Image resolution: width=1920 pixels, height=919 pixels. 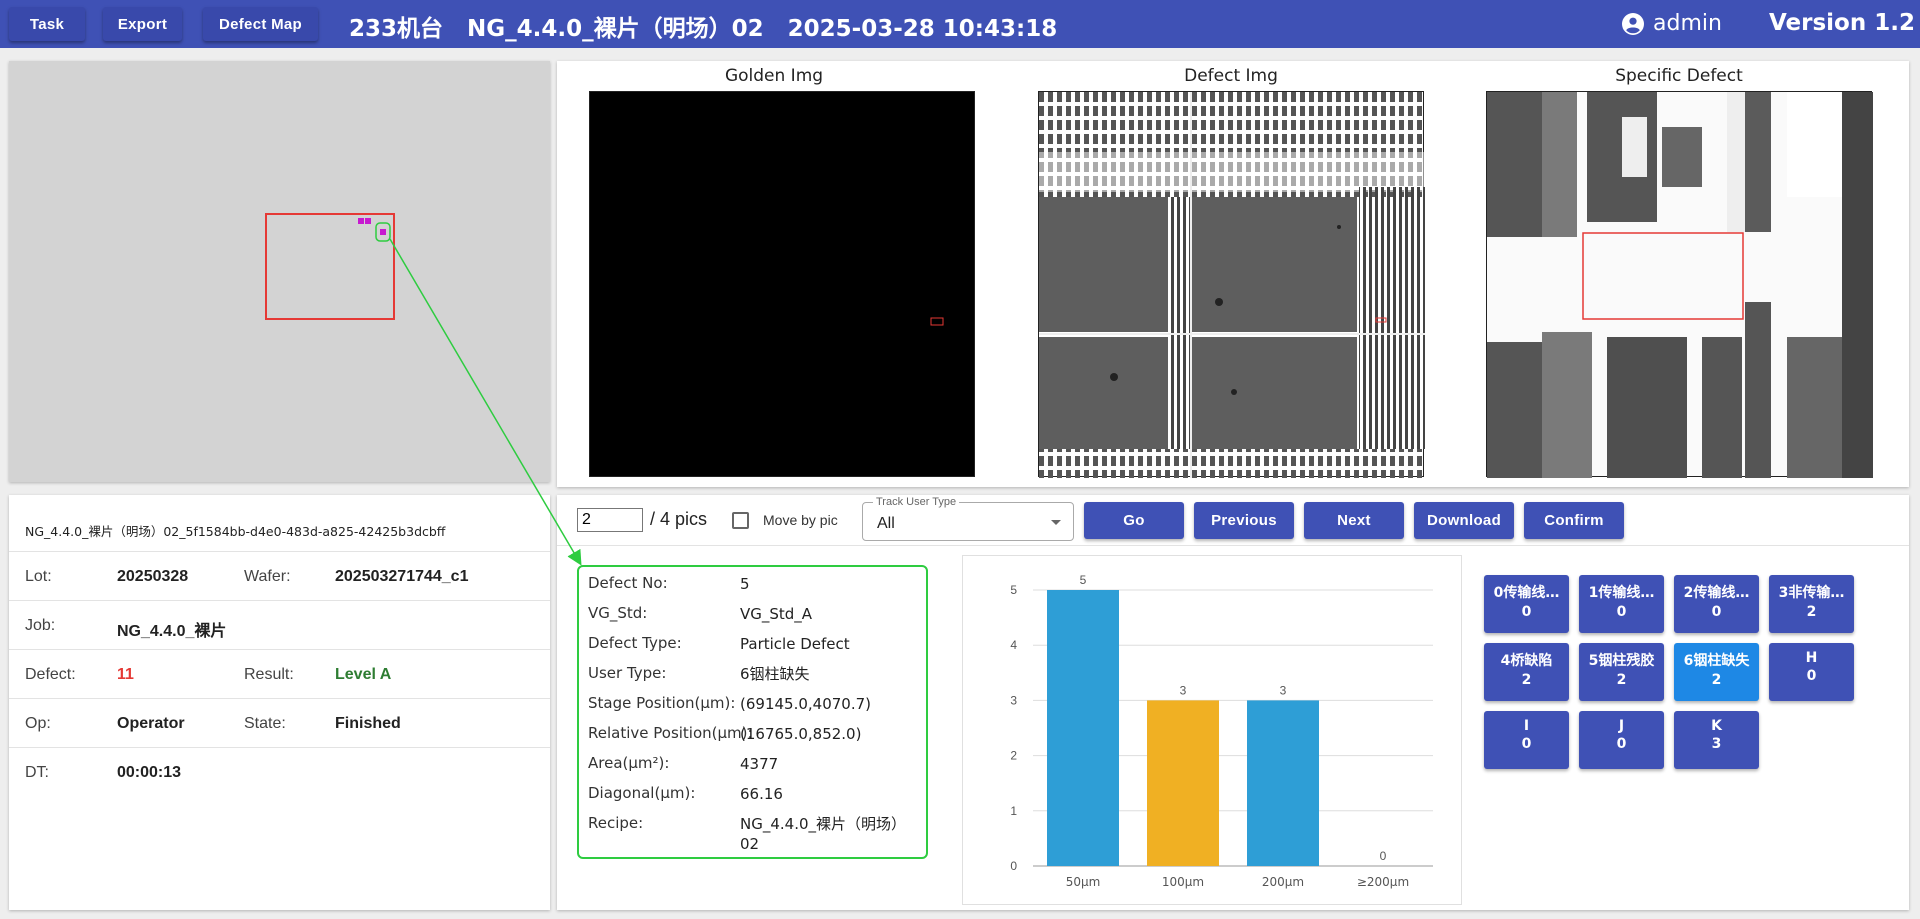 I want to click on wafer-map, so click(x=279, y=271).